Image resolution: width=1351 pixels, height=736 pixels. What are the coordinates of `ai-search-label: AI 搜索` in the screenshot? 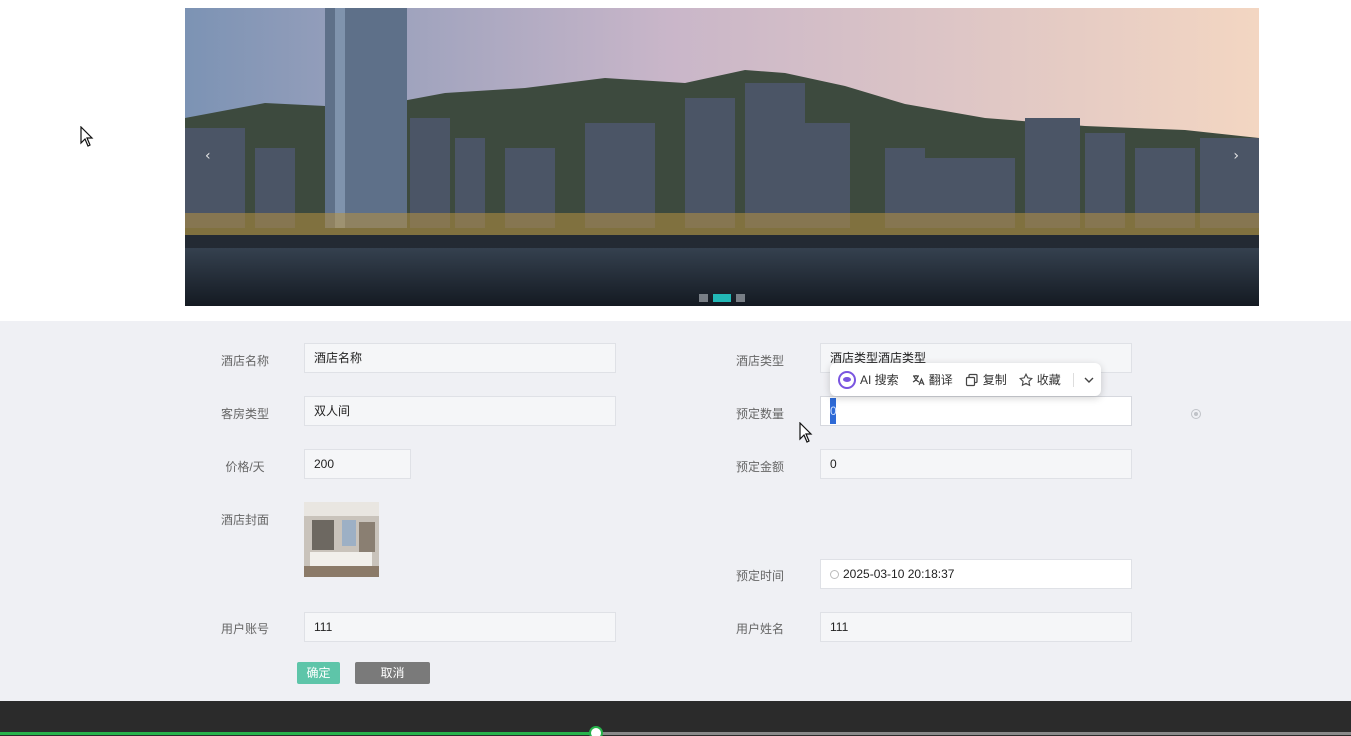 It's located at (879, 380).